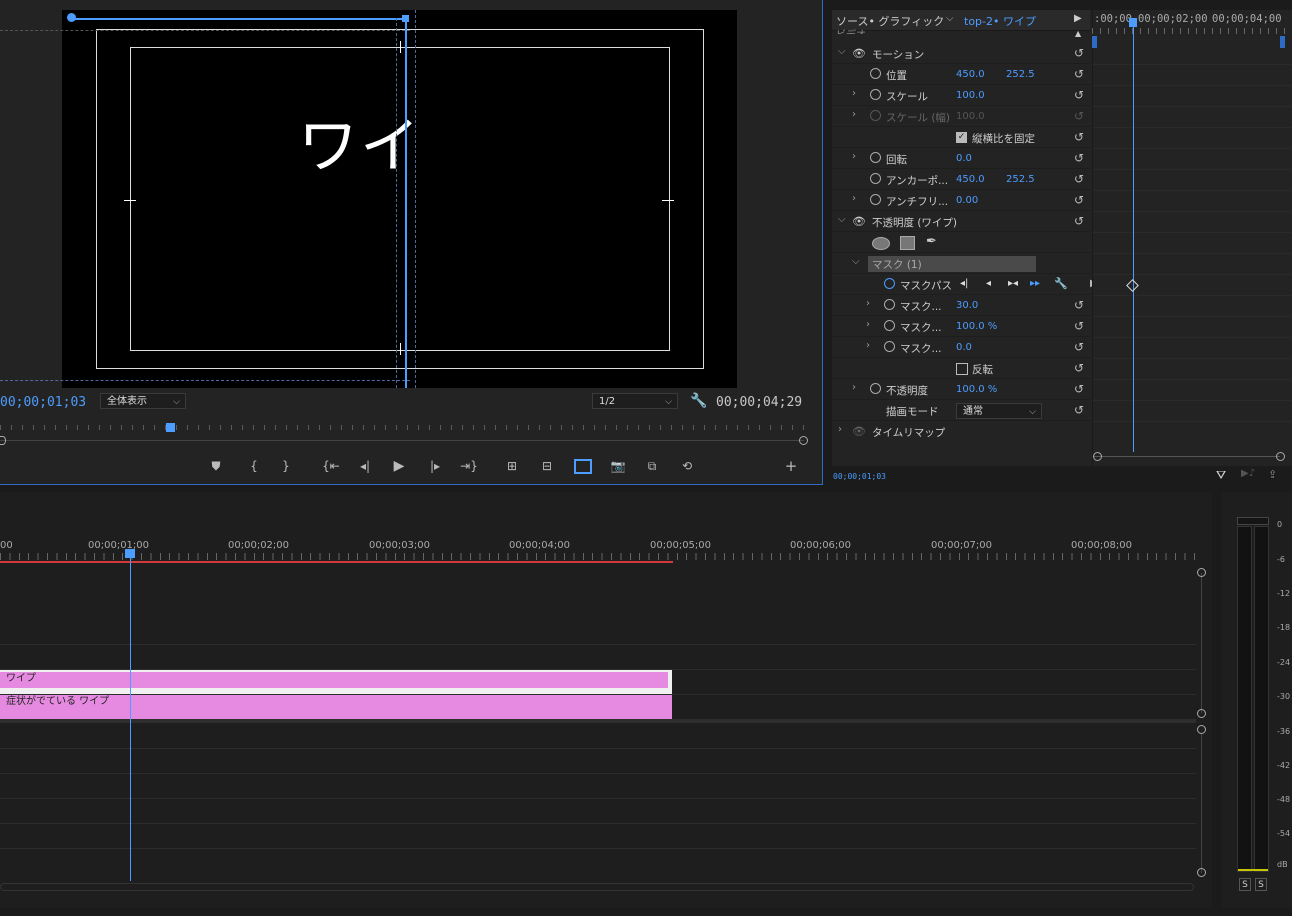 This screenshot has width=1292, height=916. Describe the element at coordinates (976, 326) in the screenshot. I see `mask-opacity-value: 100.0 %` at that location.